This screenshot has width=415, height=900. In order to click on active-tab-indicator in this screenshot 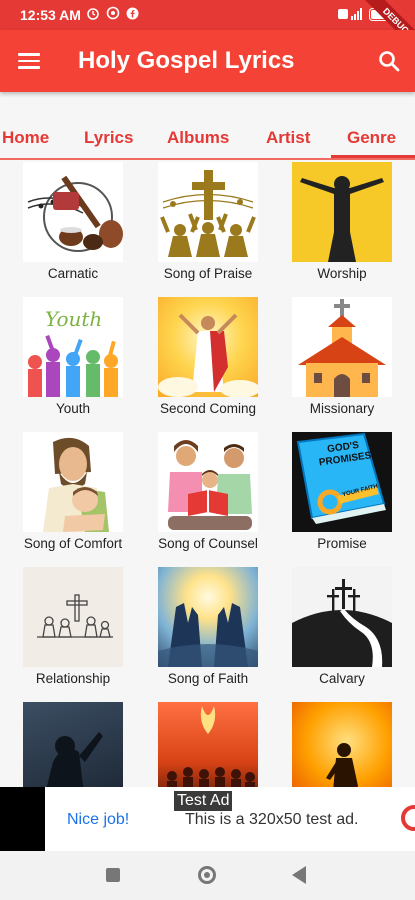, I will do `click(373, 156)`.